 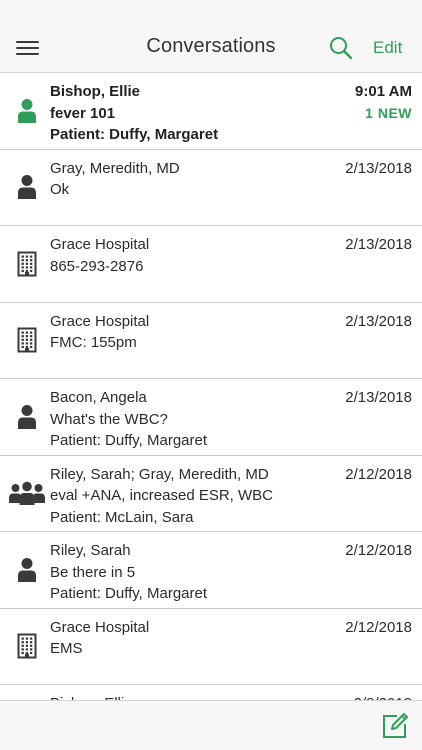 What do you see at coordinates (83, 113) in the screenshot?
I see `message-preview: fever 101` at bounding box center [83, 113].